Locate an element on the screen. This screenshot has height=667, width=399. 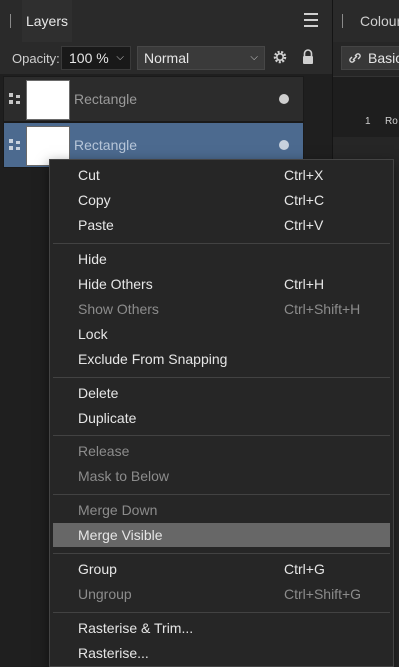
menu-label: Delete is located at coordinates (98, 393).